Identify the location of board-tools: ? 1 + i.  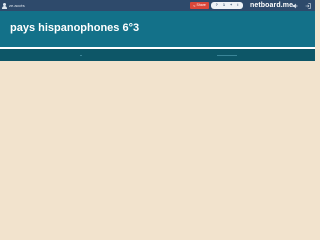
(227, 5).